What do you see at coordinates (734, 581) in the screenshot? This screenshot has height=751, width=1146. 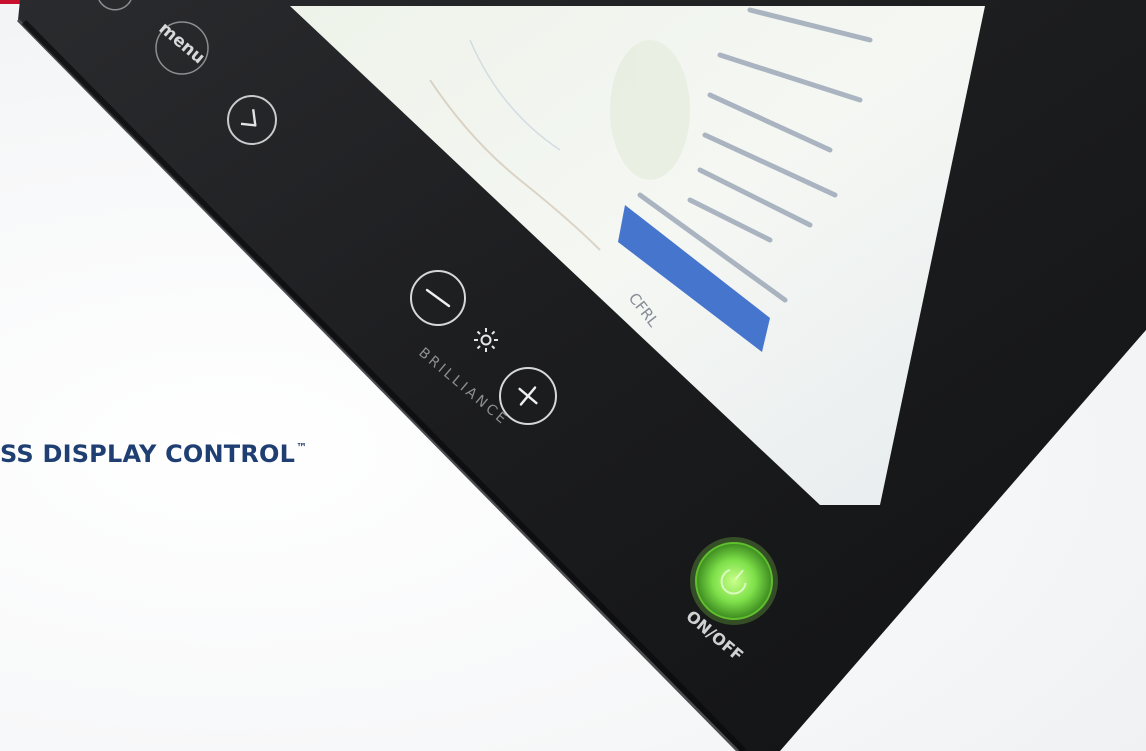 I see `power-button` at bounding box center [734, 581].